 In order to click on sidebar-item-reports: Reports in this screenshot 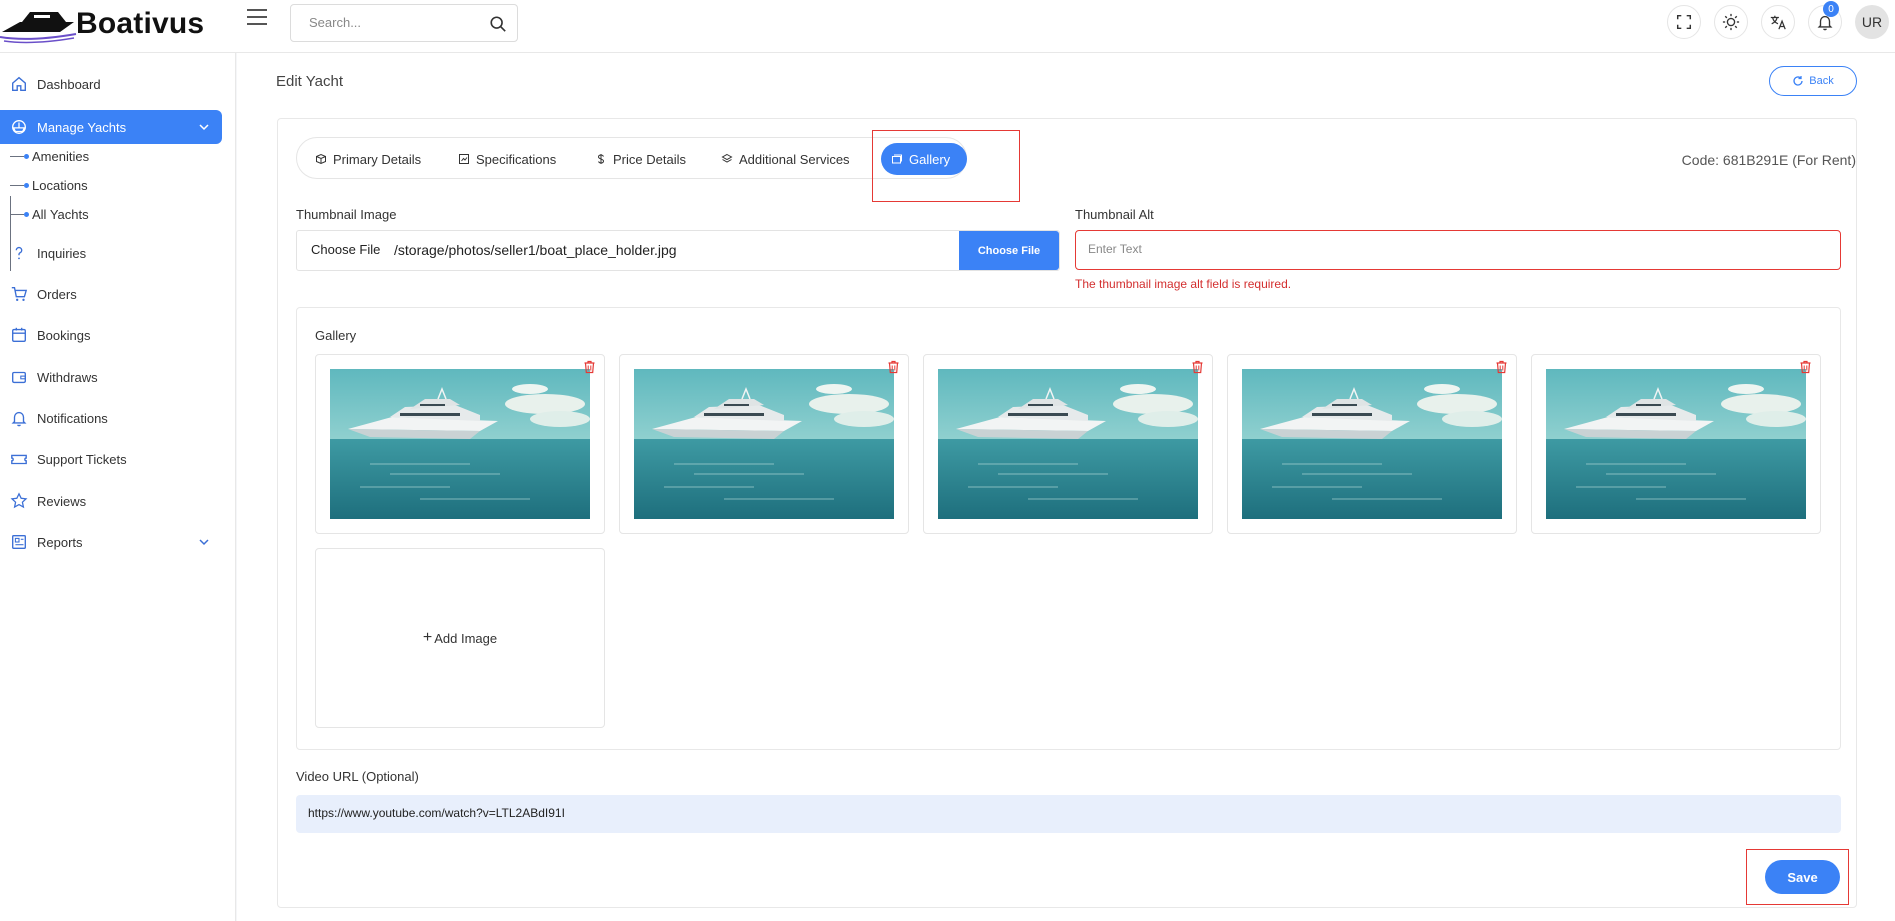, I will do `click(111, 542)`.